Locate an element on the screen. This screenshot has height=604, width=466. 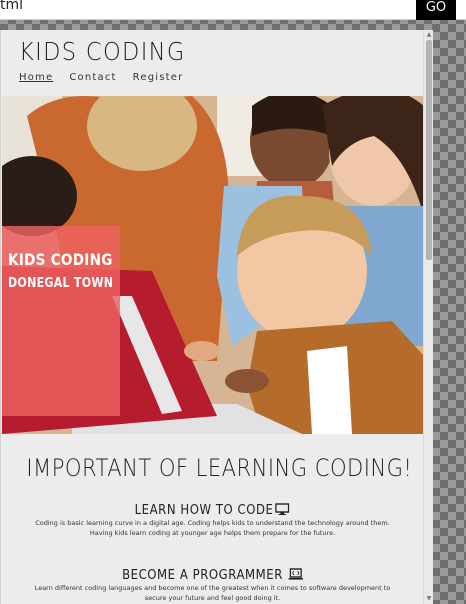
main-nav: Home Contact Register is located at coordinates (101, 77).